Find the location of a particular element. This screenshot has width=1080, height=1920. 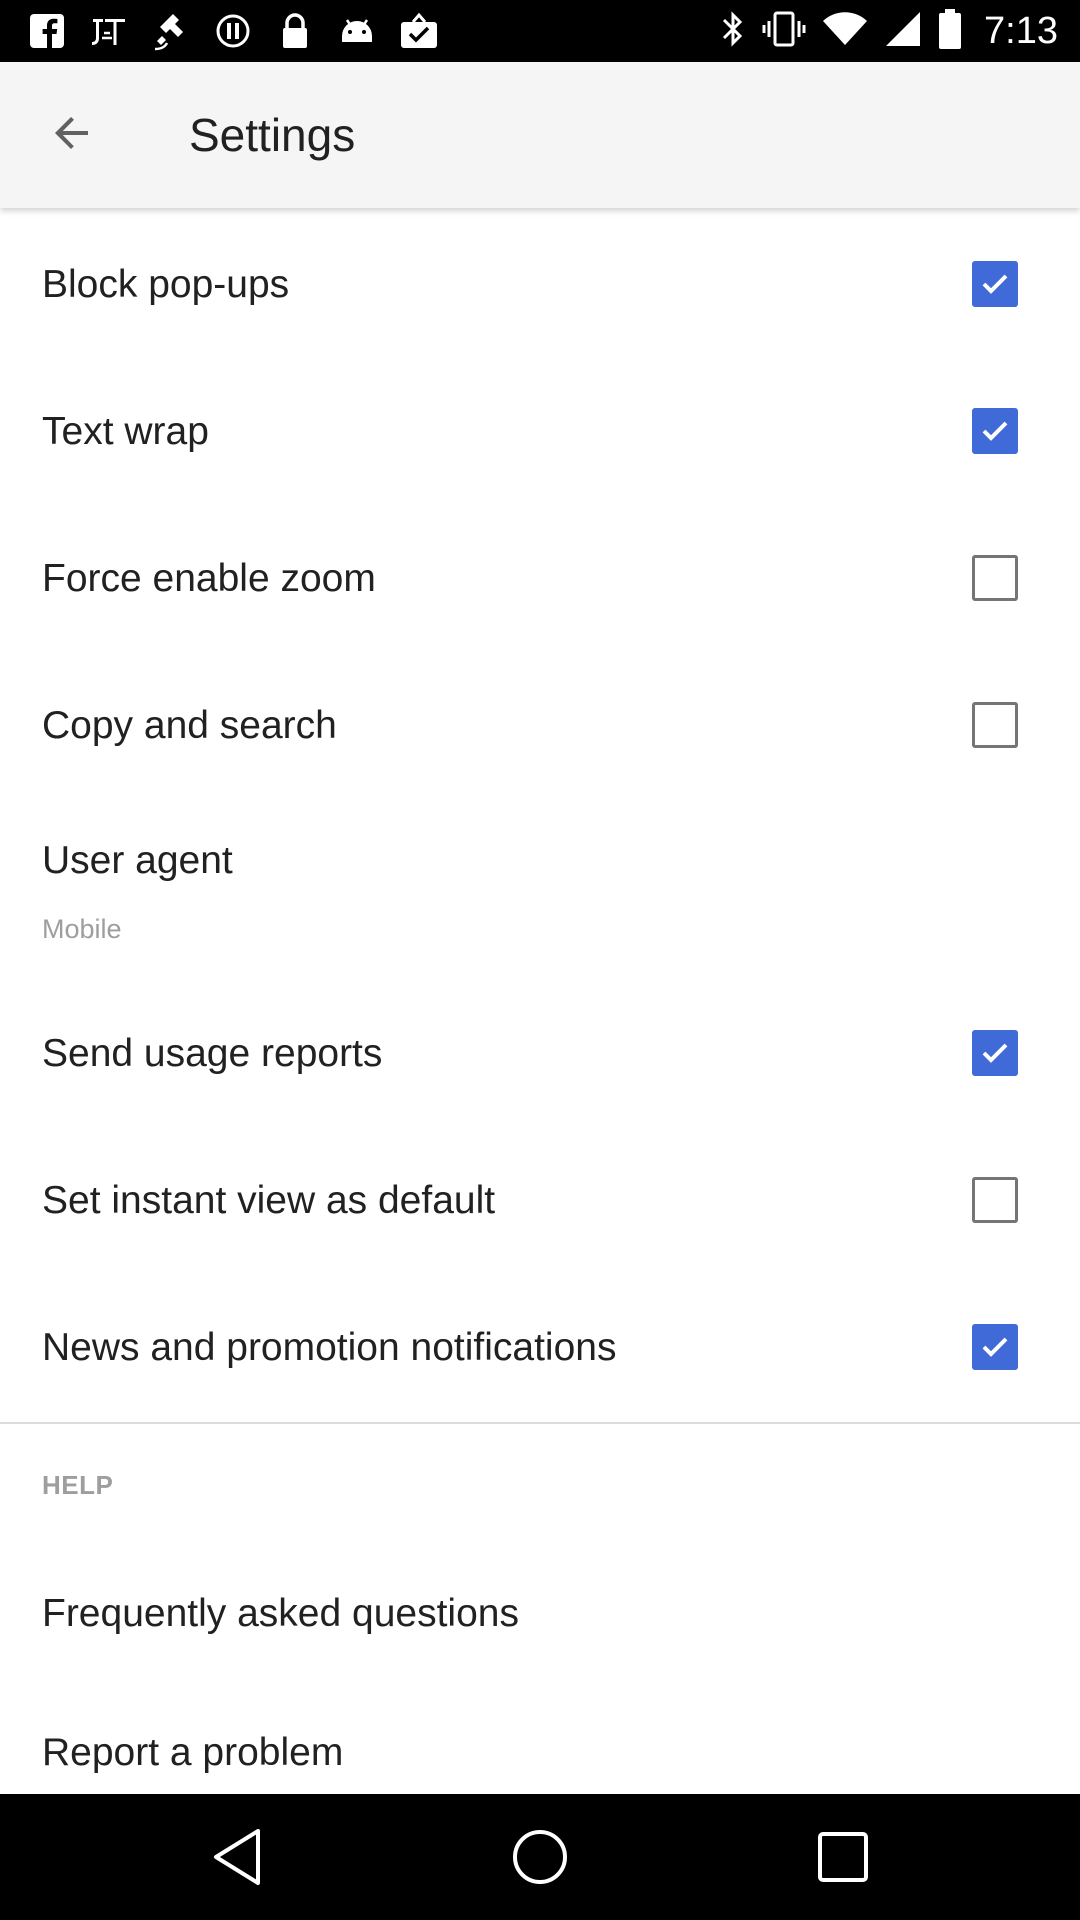

notification-icons is located at coordinates (233, 31).